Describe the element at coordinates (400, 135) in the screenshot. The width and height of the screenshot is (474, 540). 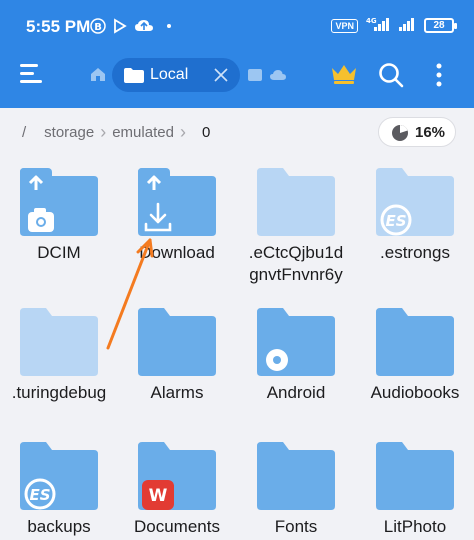
I see `pie-chart-icon` at that location.